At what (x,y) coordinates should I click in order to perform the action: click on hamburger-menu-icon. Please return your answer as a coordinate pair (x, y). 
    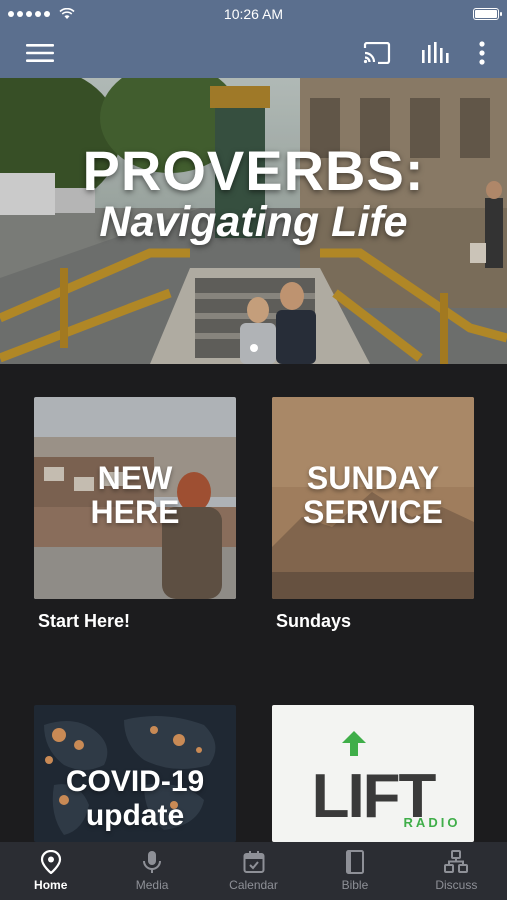
    Looking at the image, I should click on (40, 53).